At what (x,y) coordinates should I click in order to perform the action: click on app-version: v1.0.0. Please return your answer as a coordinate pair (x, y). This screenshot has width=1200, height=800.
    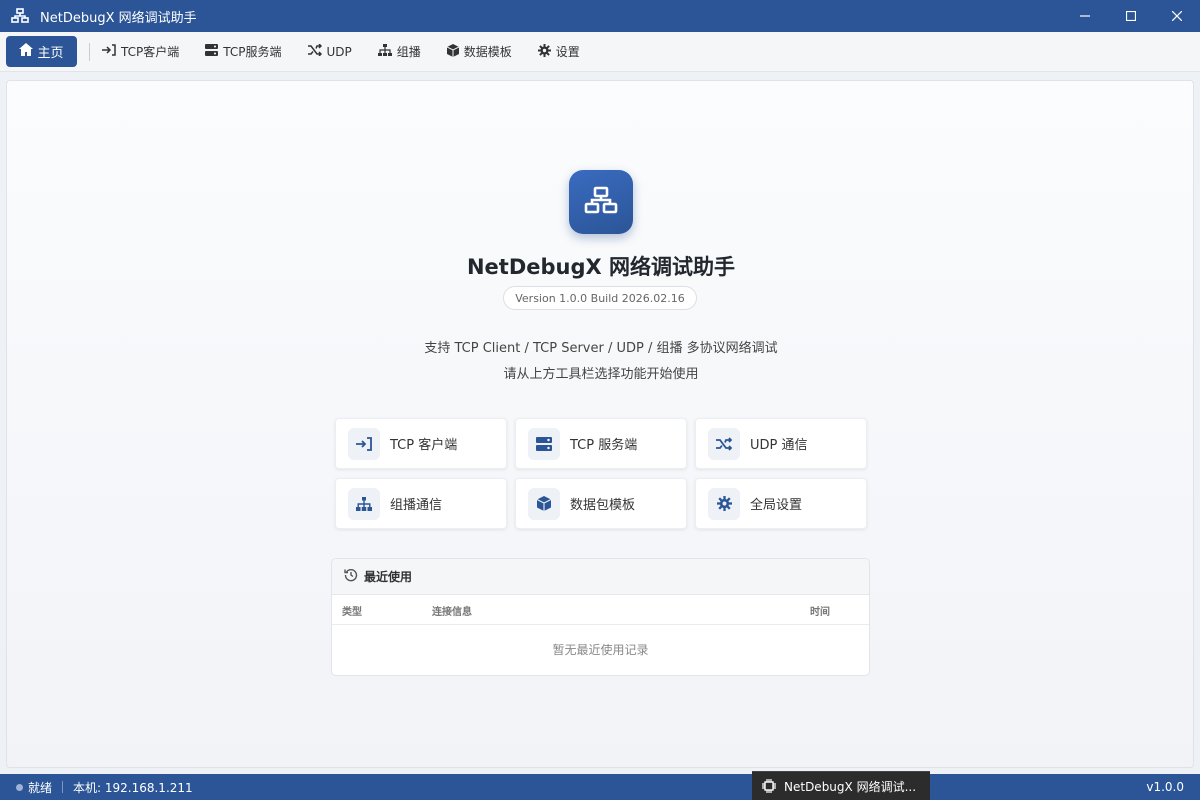
    Looking at the image, I should click on (1165, 787).